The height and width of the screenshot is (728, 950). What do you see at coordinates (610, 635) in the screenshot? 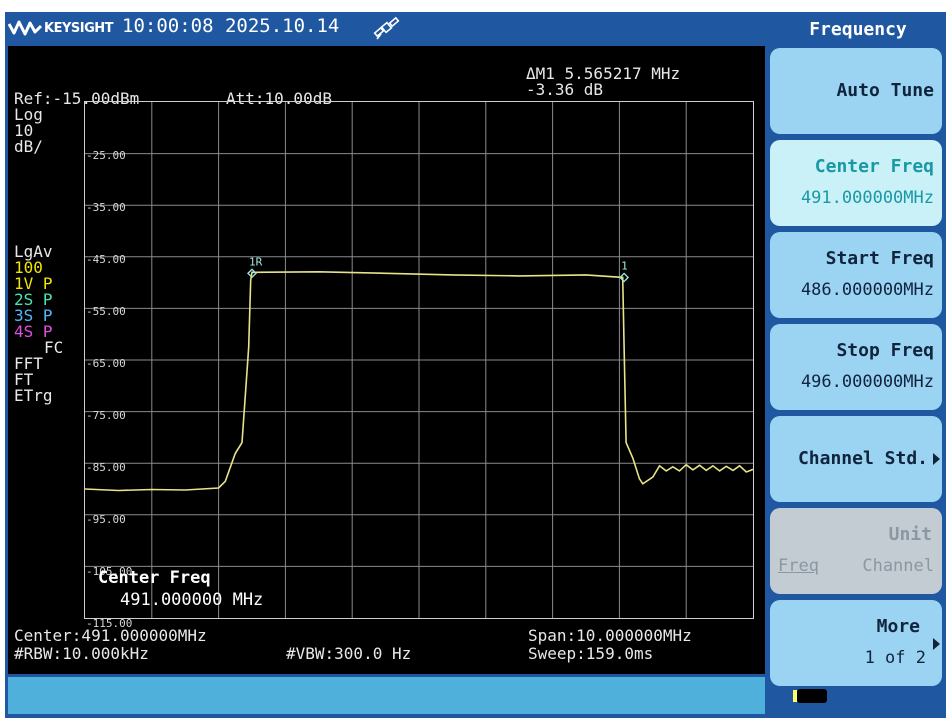
I see `span: Span:10.000000MHz` at bounding box center [610, 635].